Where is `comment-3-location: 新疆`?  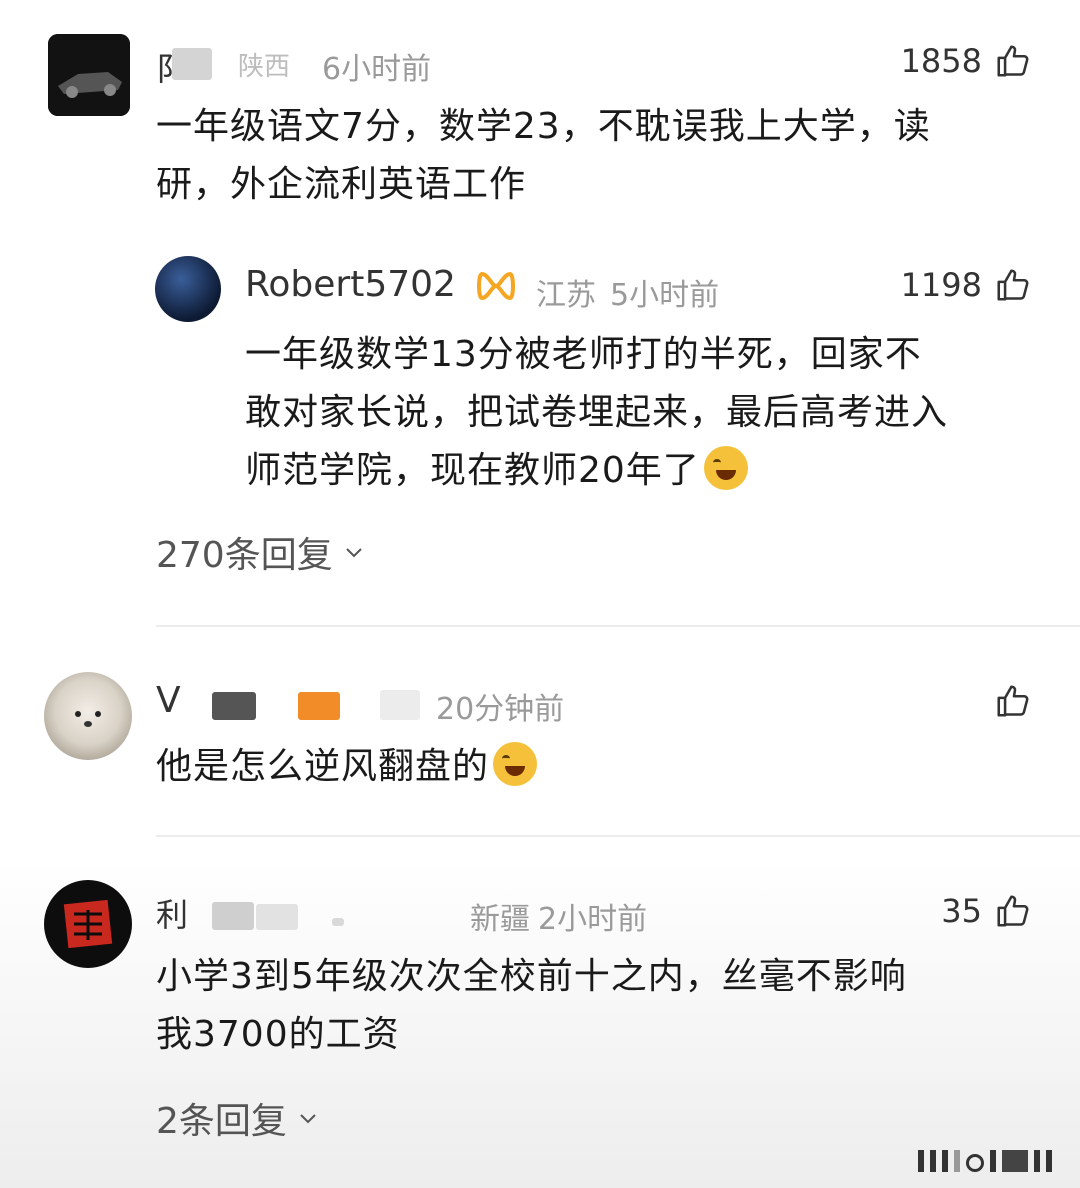 comment-3-location: 新疆 is located at coordinates (500, 919).